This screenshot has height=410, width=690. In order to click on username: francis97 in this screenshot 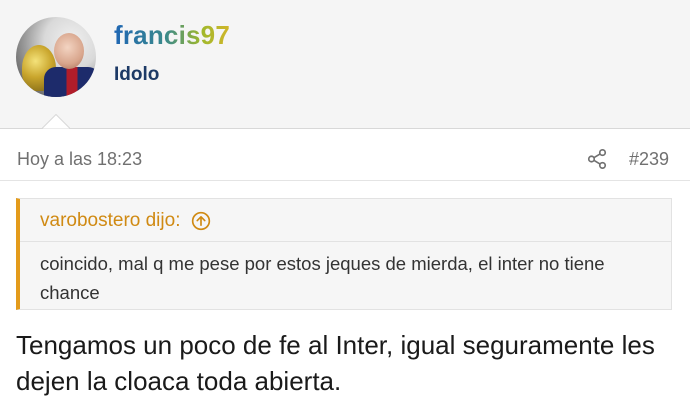, I will do `click(172, 35)`.